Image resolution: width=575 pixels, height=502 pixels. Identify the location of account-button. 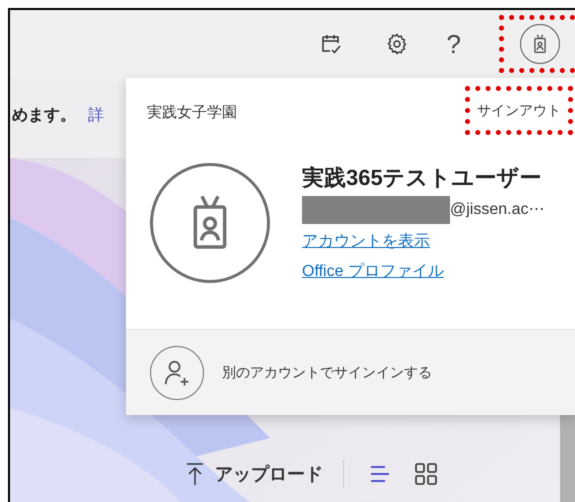
(540, 44).